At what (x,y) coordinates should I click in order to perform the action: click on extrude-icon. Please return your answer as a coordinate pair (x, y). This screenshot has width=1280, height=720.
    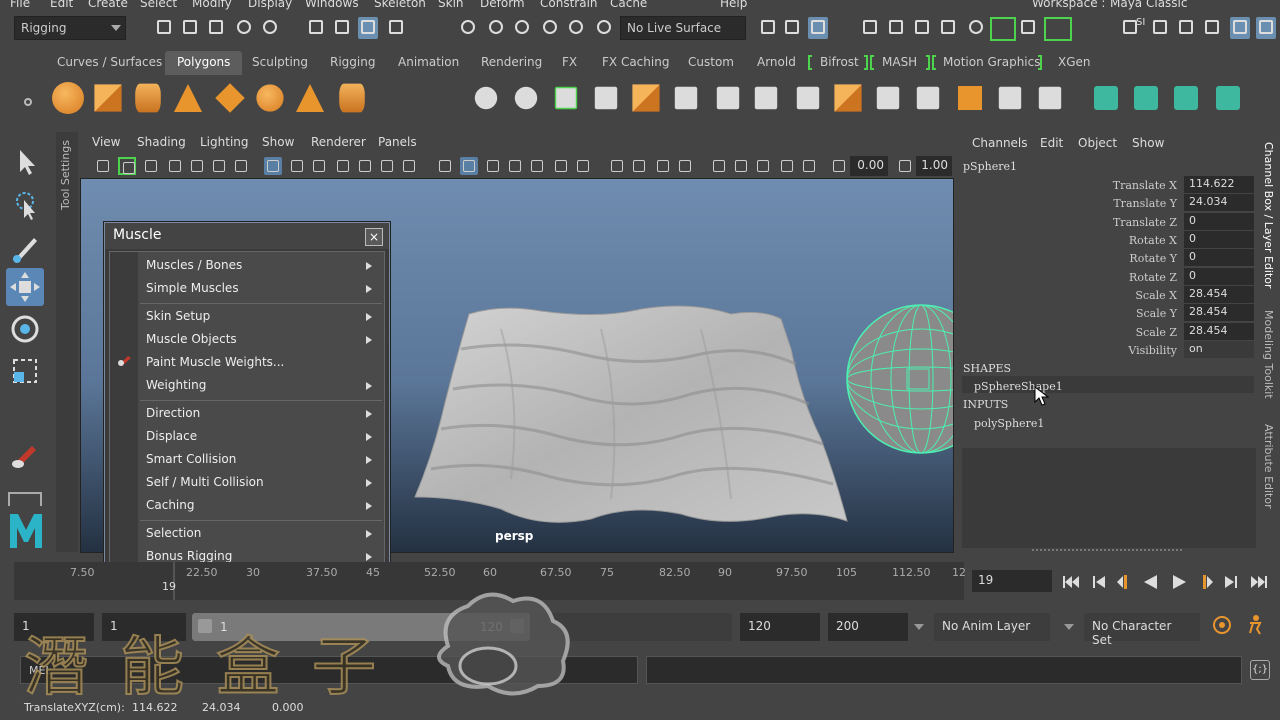
    Looking at the image, I should click on (646, 98).